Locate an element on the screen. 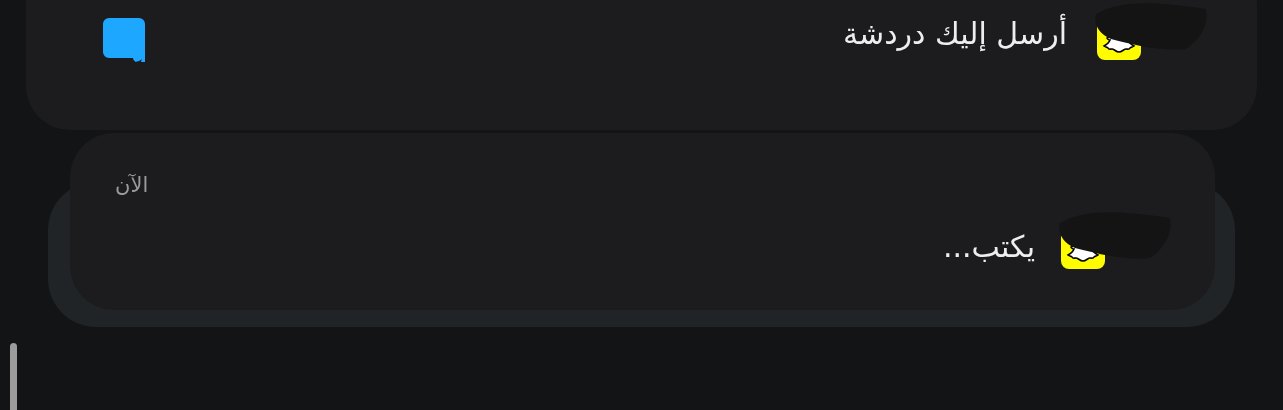 The height and width of the screenshot is (410, 1283). scroll-indicator is located at coordinates (13, 376).